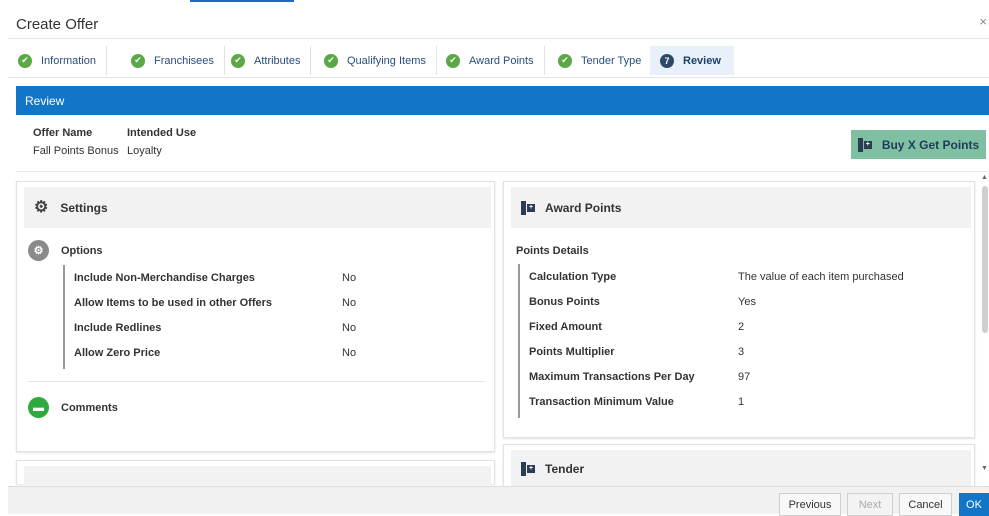 The width and height of the screenshot is (989, 516). What do you see at coordinates (667, 60) in the screenshot?
I see `step-number-icon: 7` at bounding box center [667, 60].